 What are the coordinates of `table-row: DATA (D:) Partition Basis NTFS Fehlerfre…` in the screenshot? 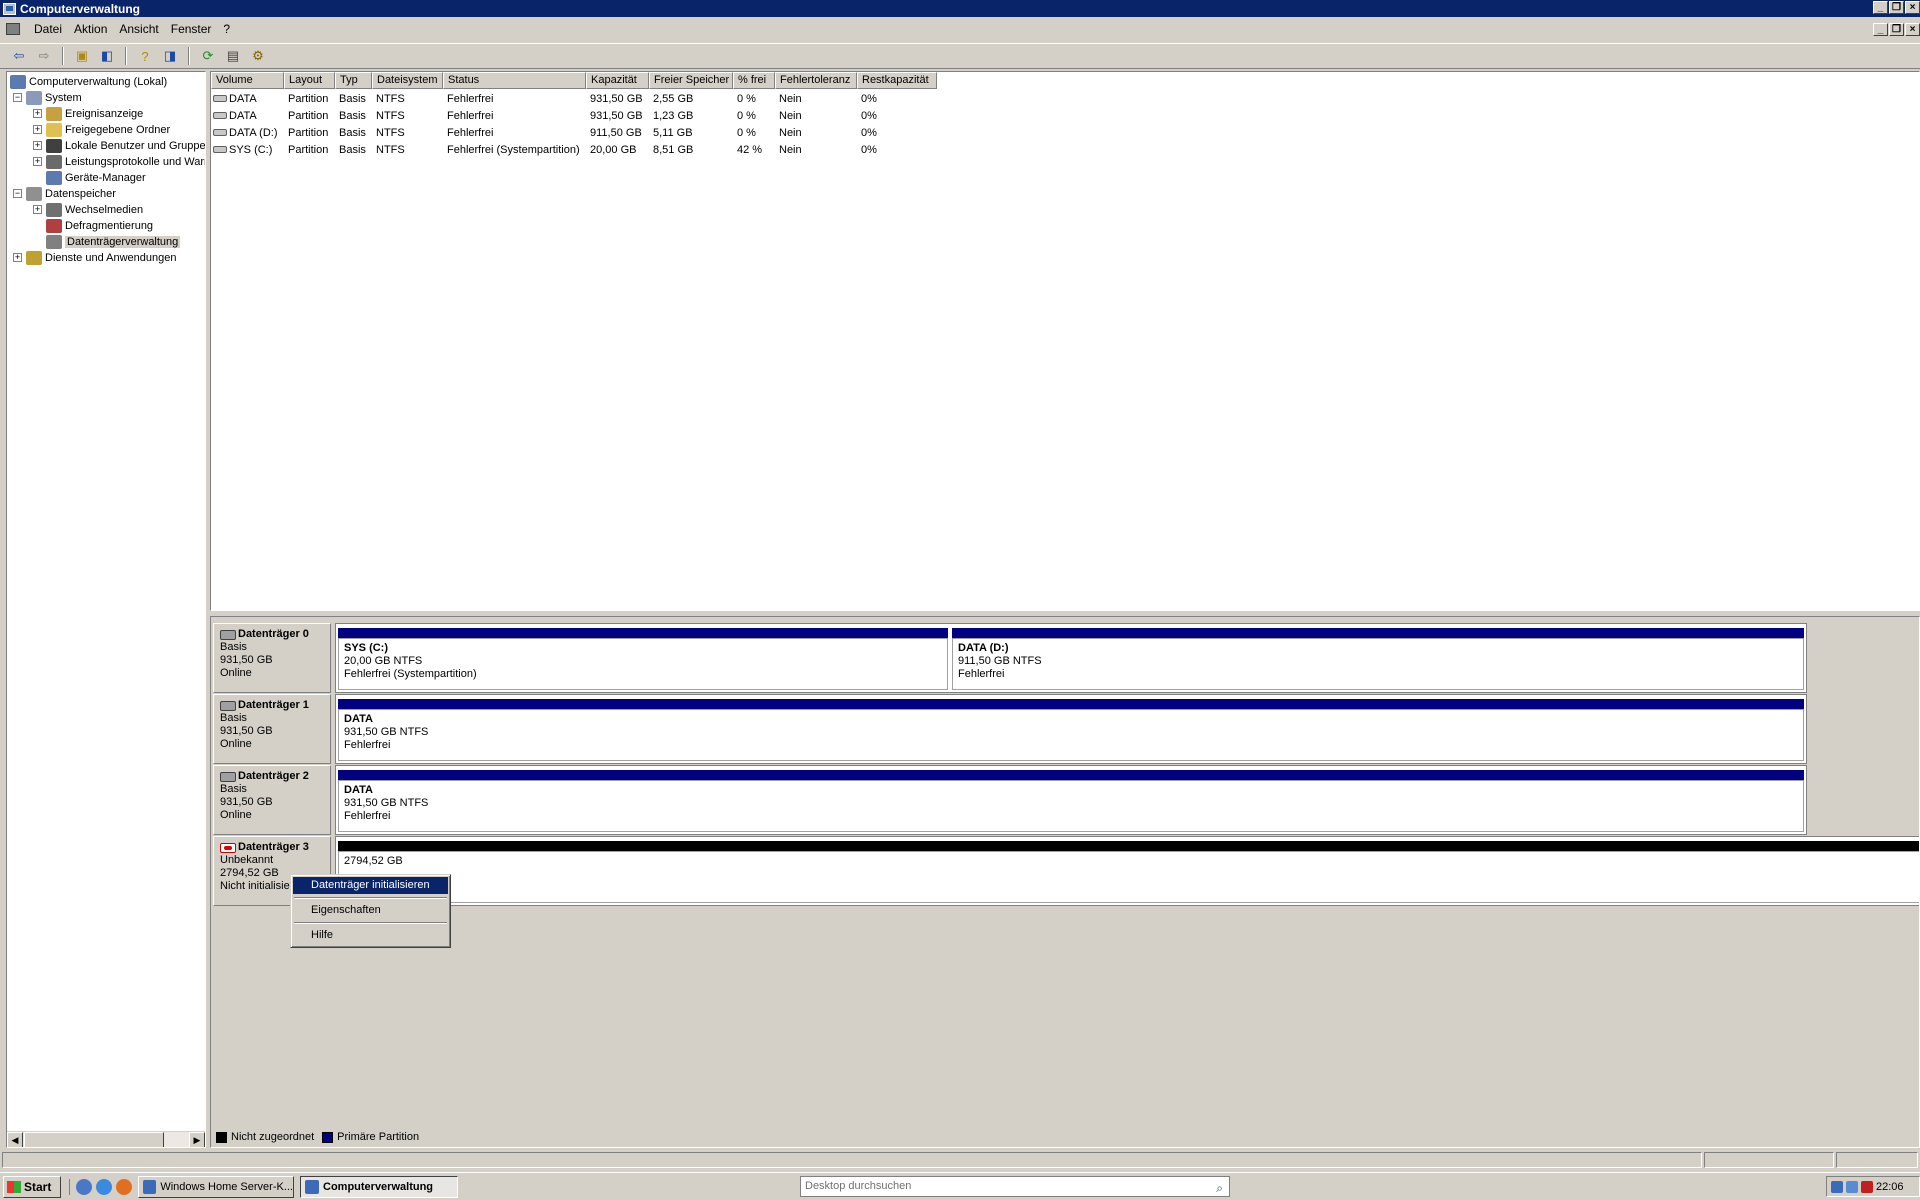 It's located at (574, 132).